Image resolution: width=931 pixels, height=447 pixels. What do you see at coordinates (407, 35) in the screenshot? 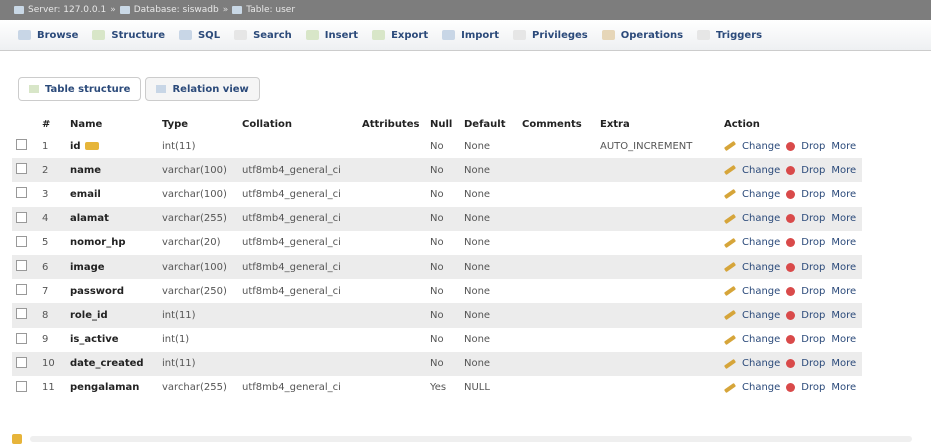
I see `tab-export: Export` at bounding box center [407, 35].